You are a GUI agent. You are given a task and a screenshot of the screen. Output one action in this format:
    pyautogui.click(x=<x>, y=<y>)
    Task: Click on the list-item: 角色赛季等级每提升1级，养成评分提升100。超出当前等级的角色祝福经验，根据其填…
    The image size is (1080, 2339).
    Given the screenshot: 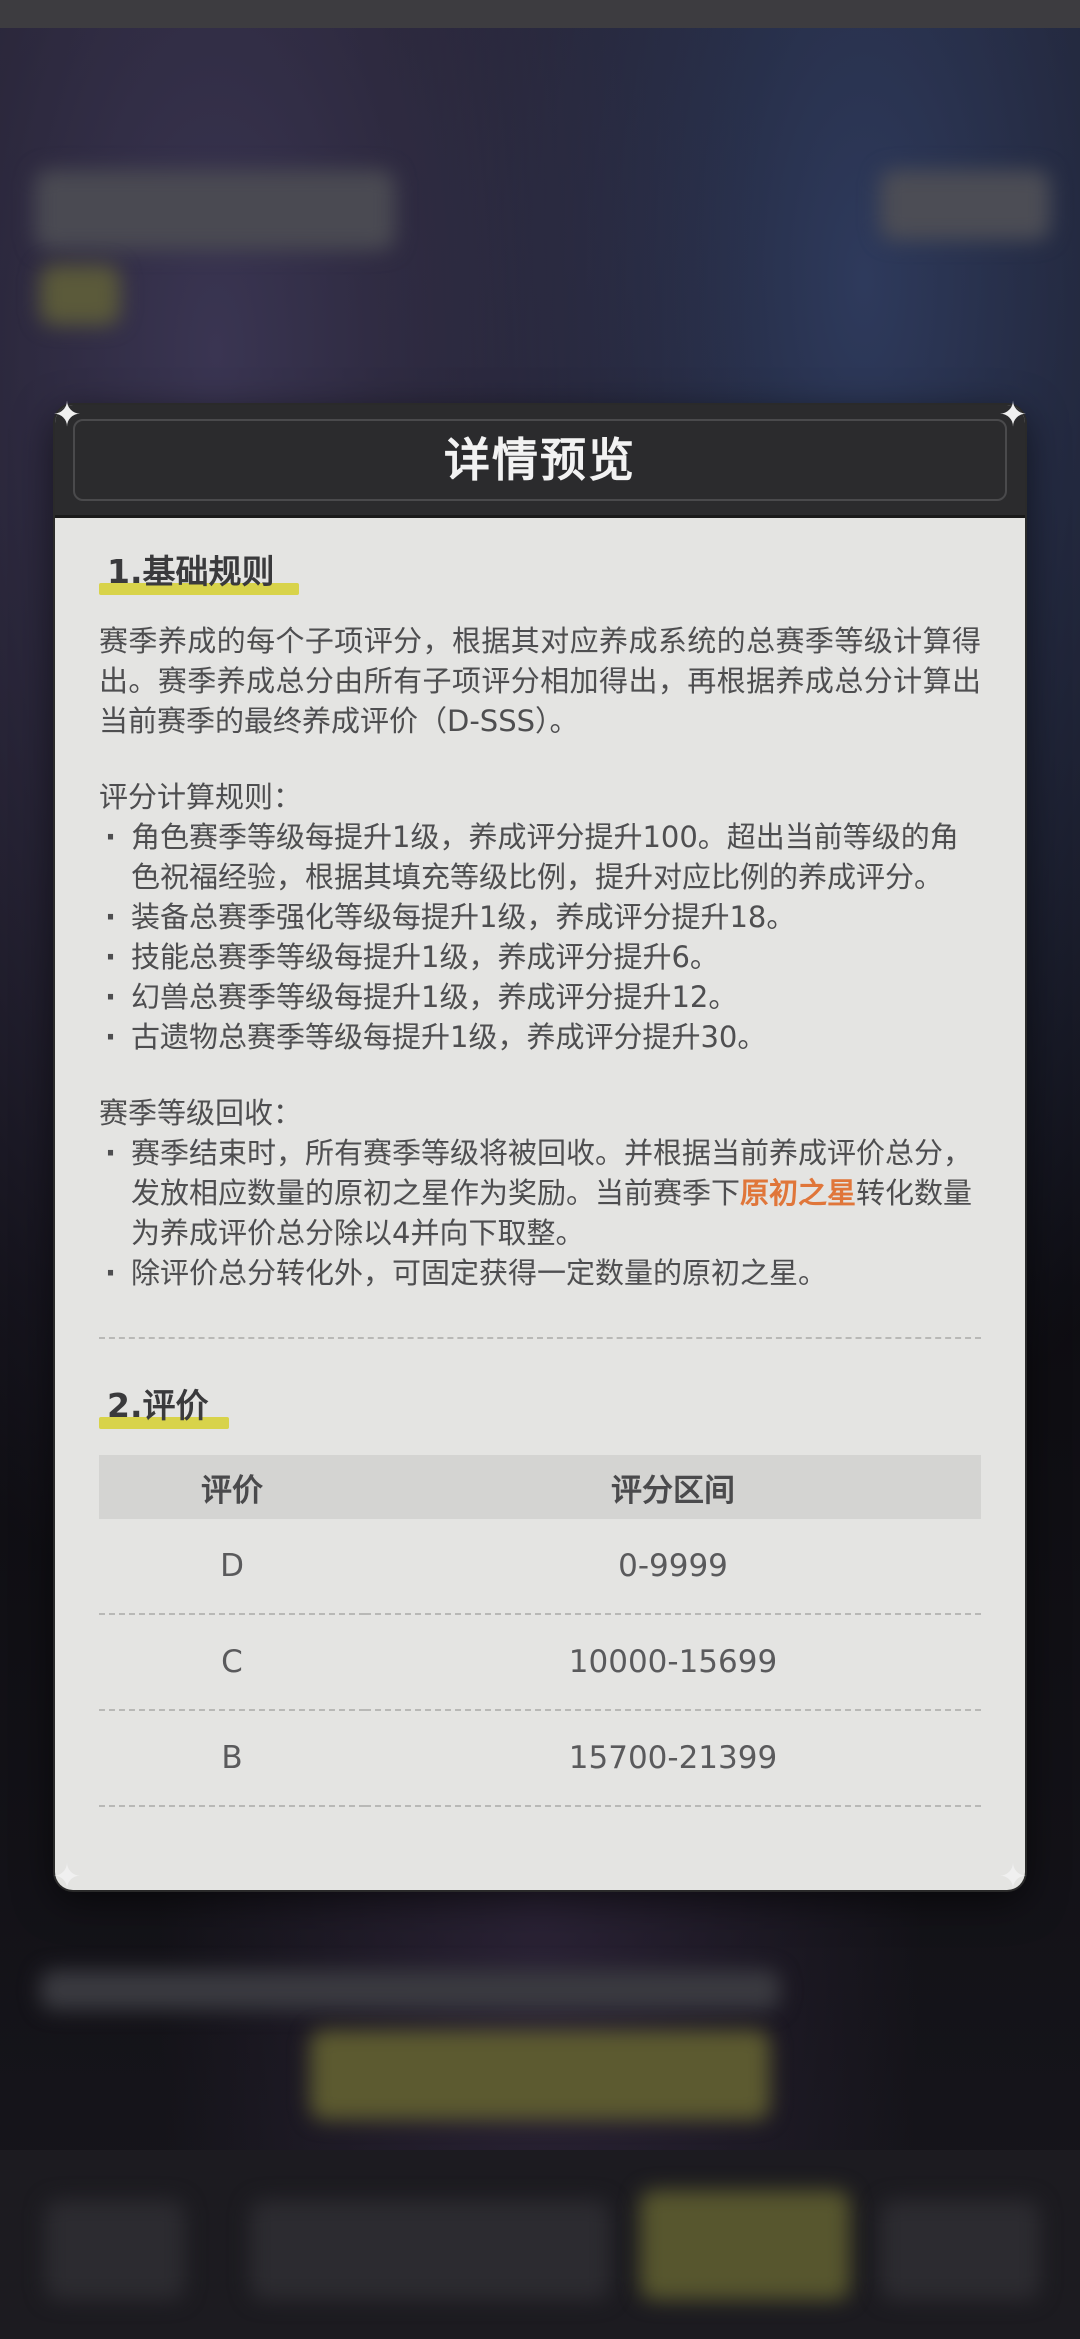 What is the action you would take?
    pyautogui.click(x=540, y=857)
    